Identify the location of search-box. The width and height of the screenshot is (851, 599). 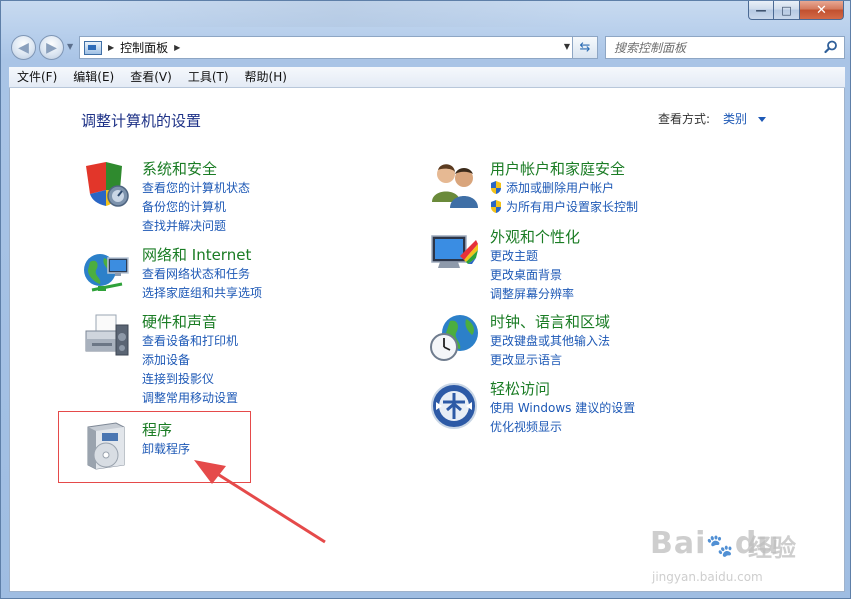
(725, 47).